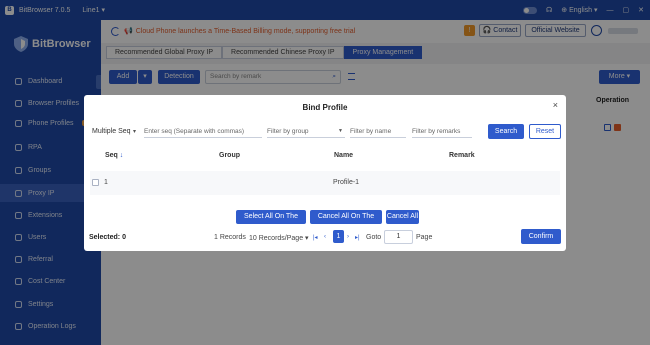 This screenshot has width=650, height=345. I want to click on search-button: Search, so click(506, 131).